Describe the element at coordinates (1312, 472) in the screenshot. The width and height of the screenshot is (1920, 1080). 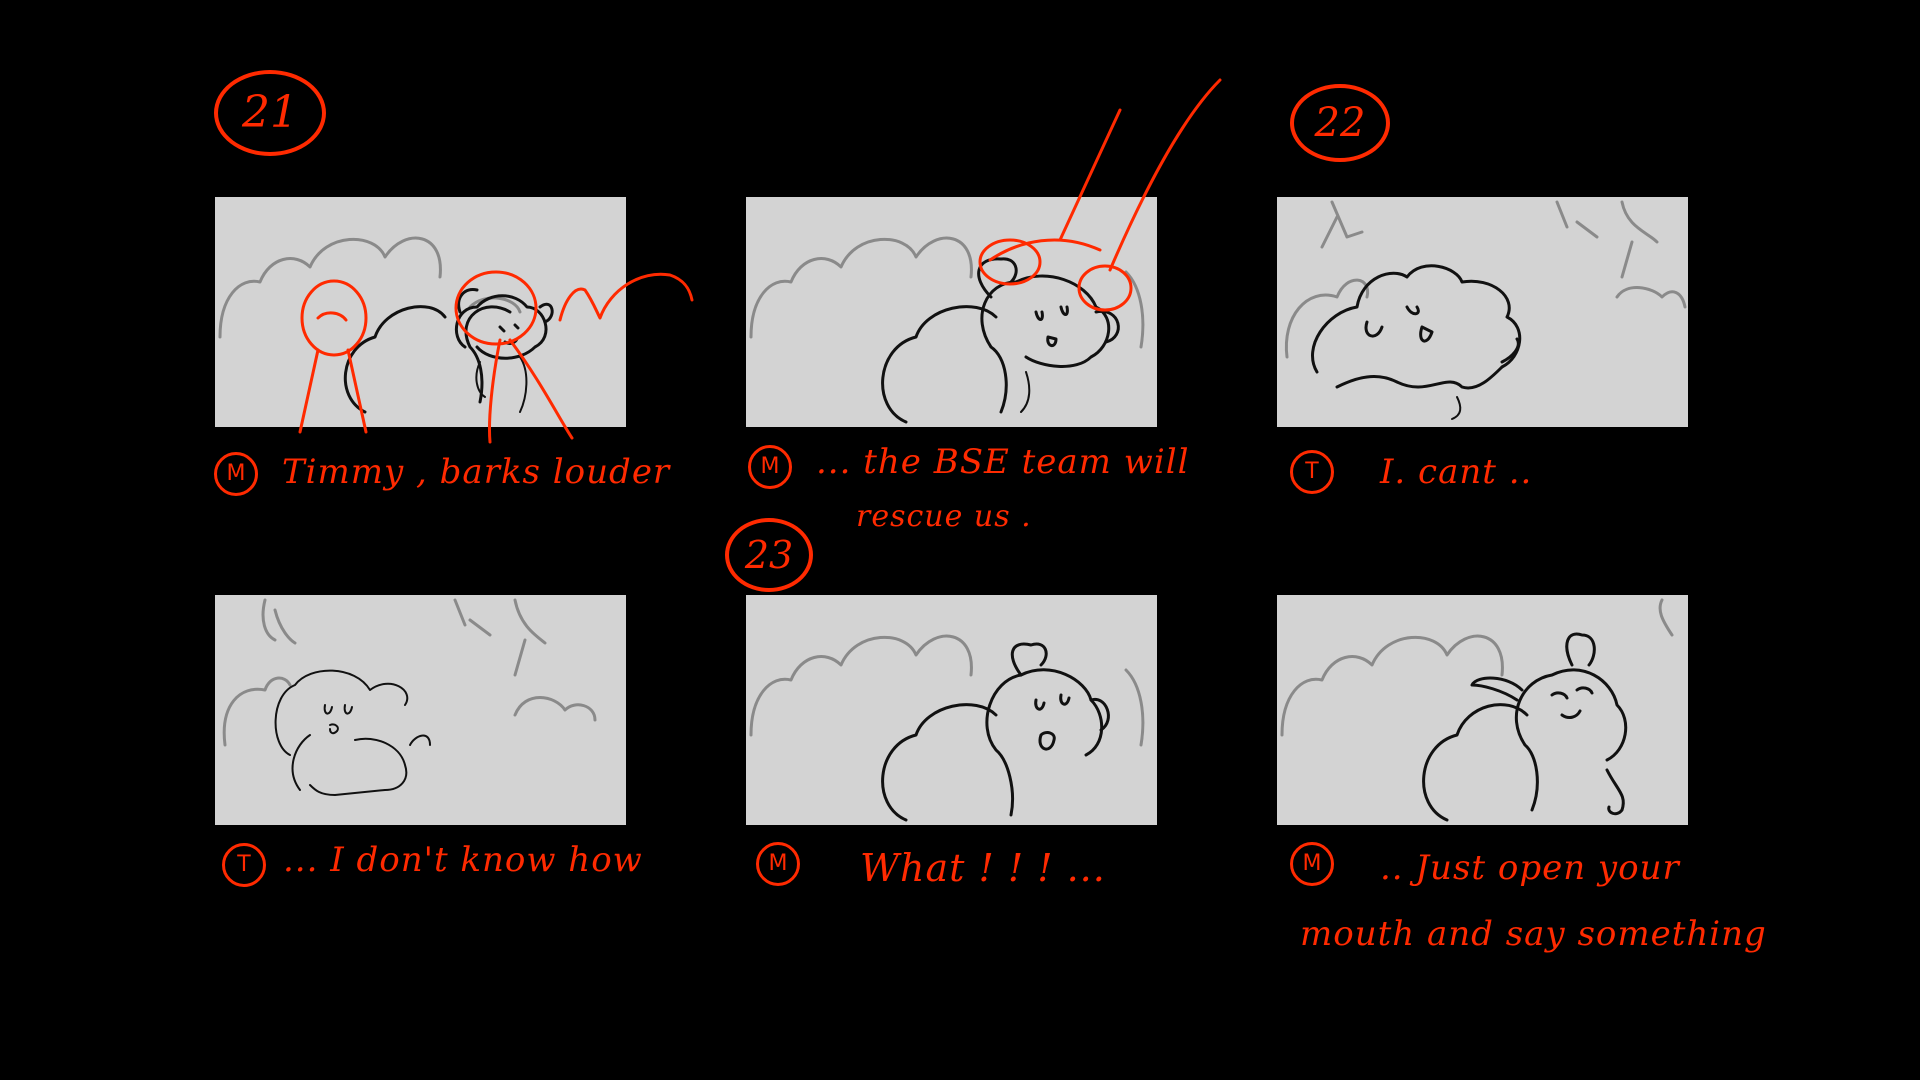
I see `speaker-badge-3: T` at that location.